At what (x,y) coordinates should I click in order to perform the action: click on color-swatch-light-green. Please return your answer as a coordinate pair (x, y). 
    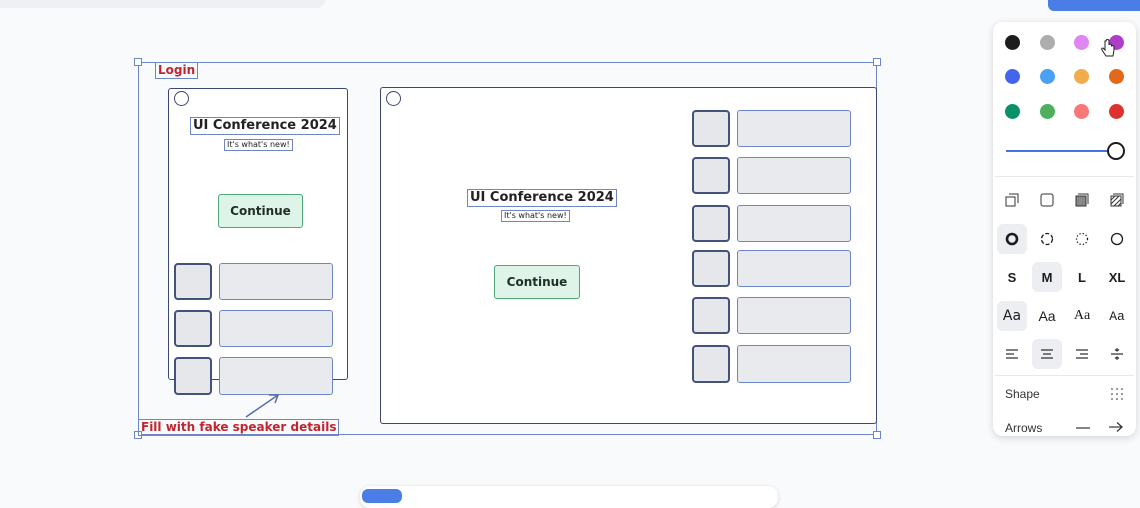
    Looking at the image, I should click on (1047, 111).